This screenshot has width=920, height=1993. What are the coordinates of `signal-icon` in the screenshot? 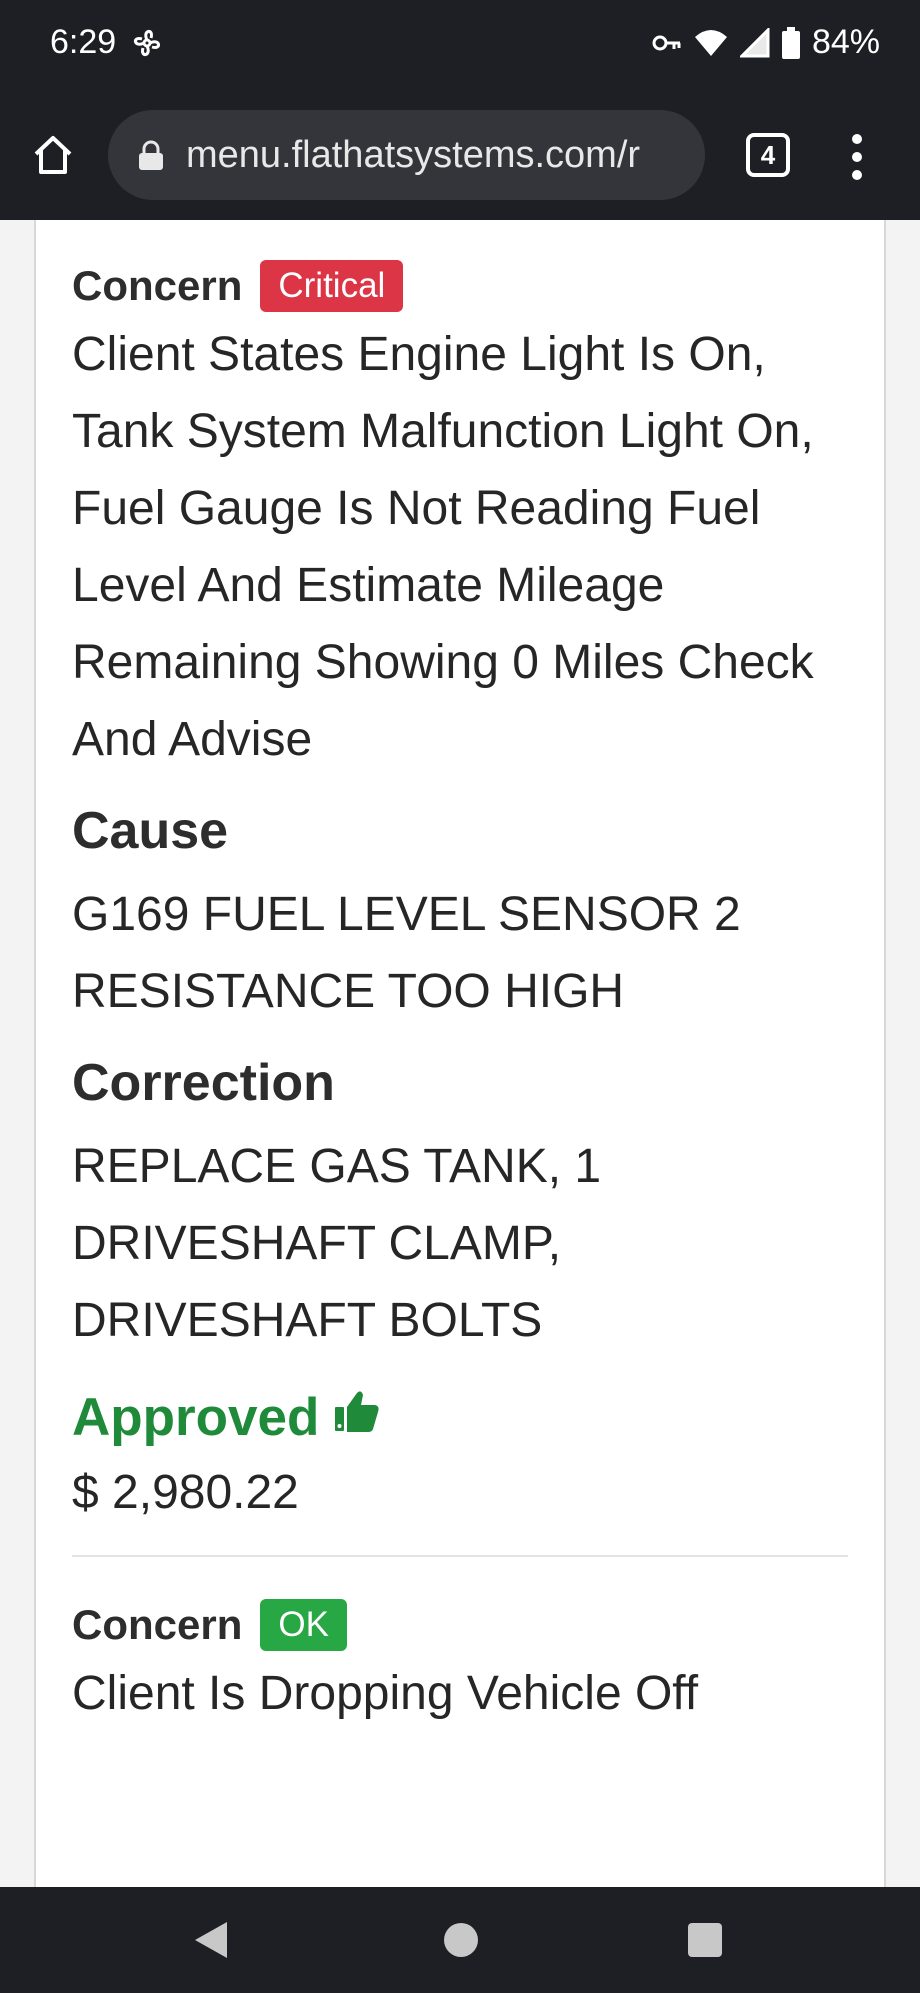 It's located at (754, 42).